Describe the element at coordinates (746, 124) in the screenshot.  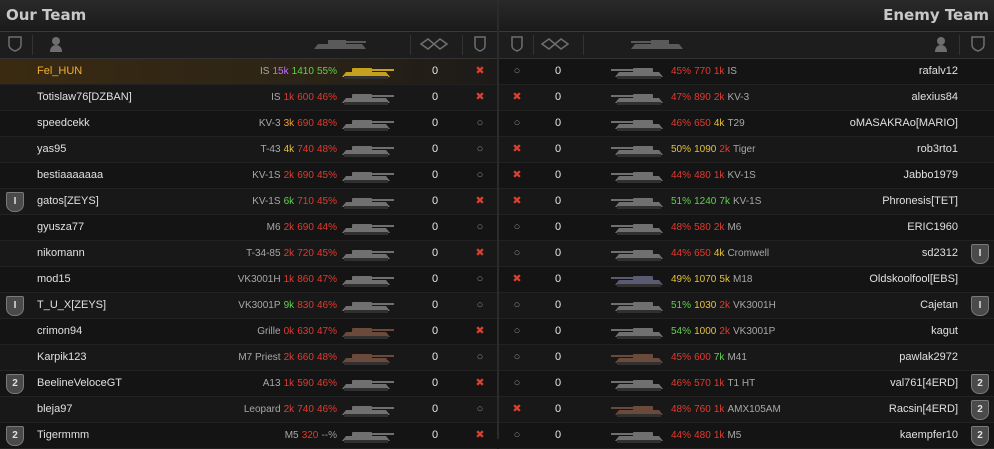
I see `player-row: ○ 0 46% 650 4k T29 oMASAKRAo[MARIO]` at that location.